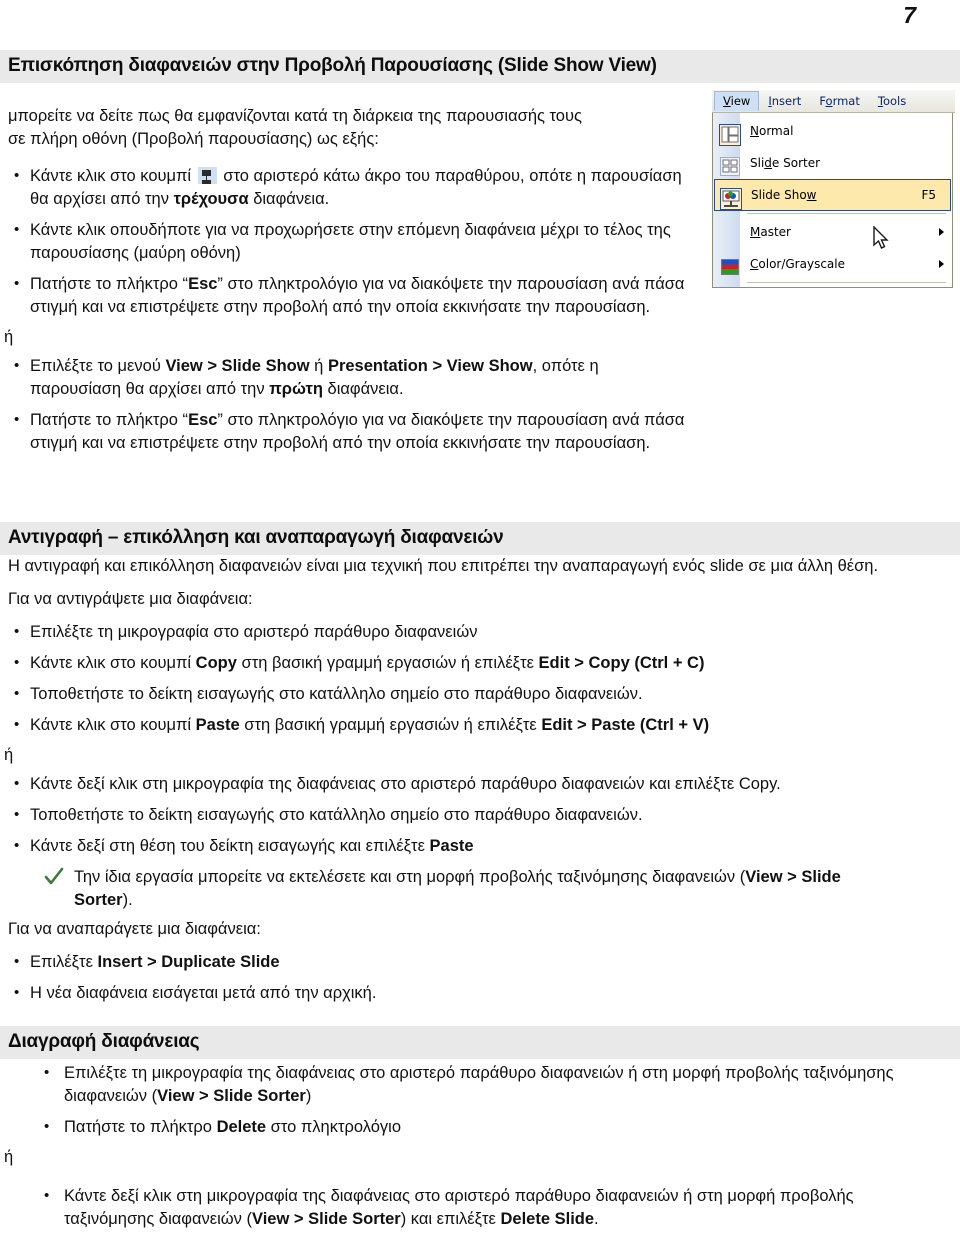 The width and height of the screenshot is (960, 1239). Describe the element at coordinates (881, 237) in the screenshot. I see `mouse-pointer-icon` at that location.